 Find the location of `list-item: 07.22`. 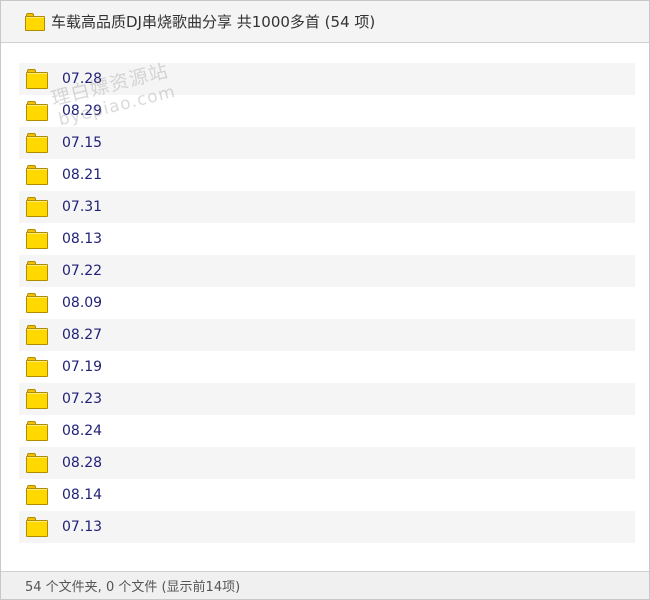

list-item: 07.22 is located at coordinates (327, 271).